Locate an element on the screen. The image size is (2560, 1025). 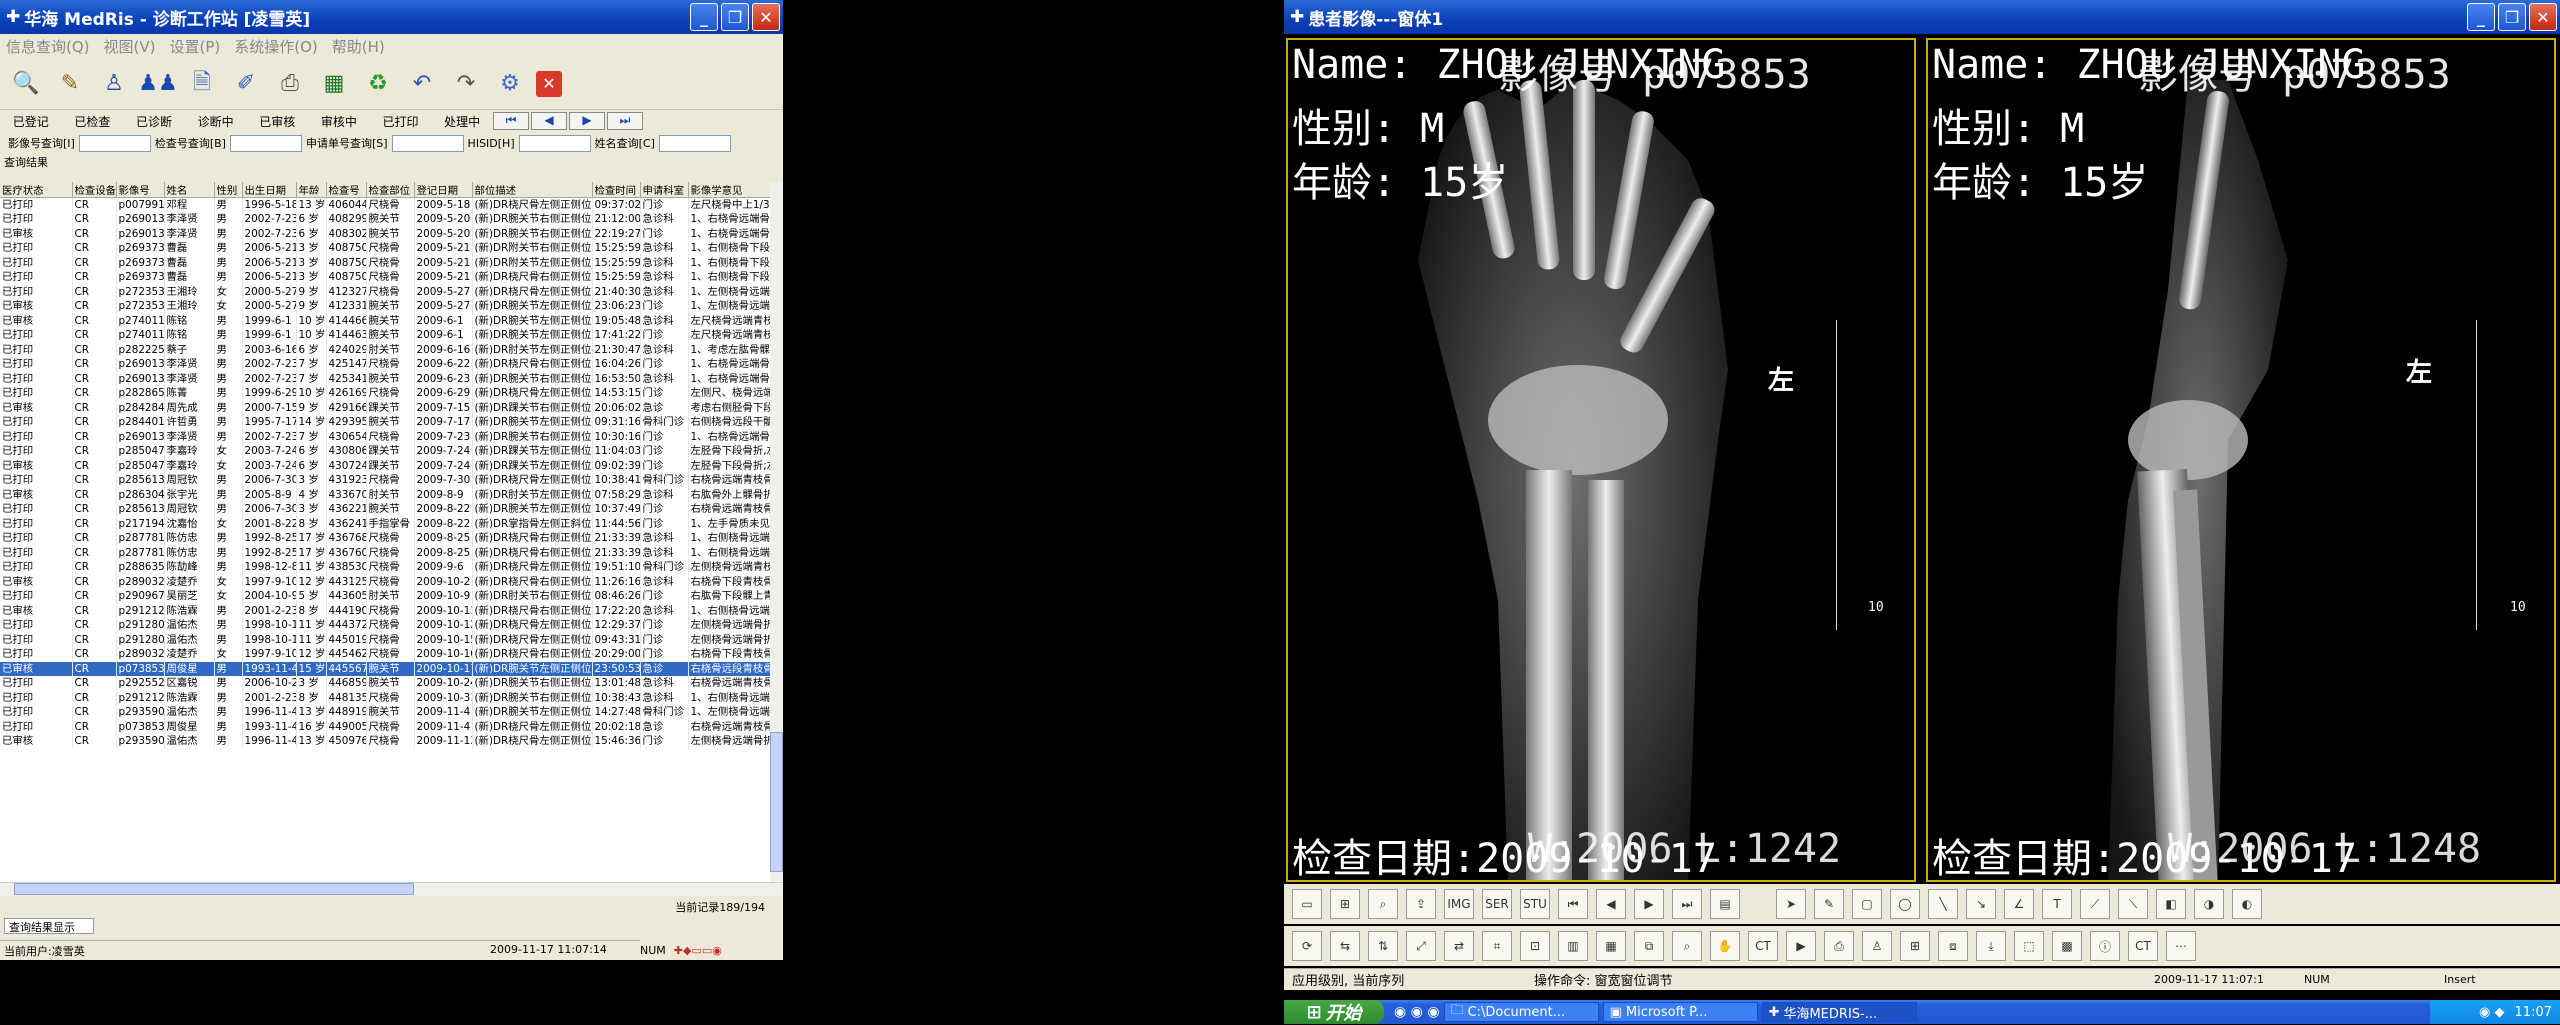
quicklaunch-icons: ◉ ◉ ◉ is located at coordinates (1417, 1012).